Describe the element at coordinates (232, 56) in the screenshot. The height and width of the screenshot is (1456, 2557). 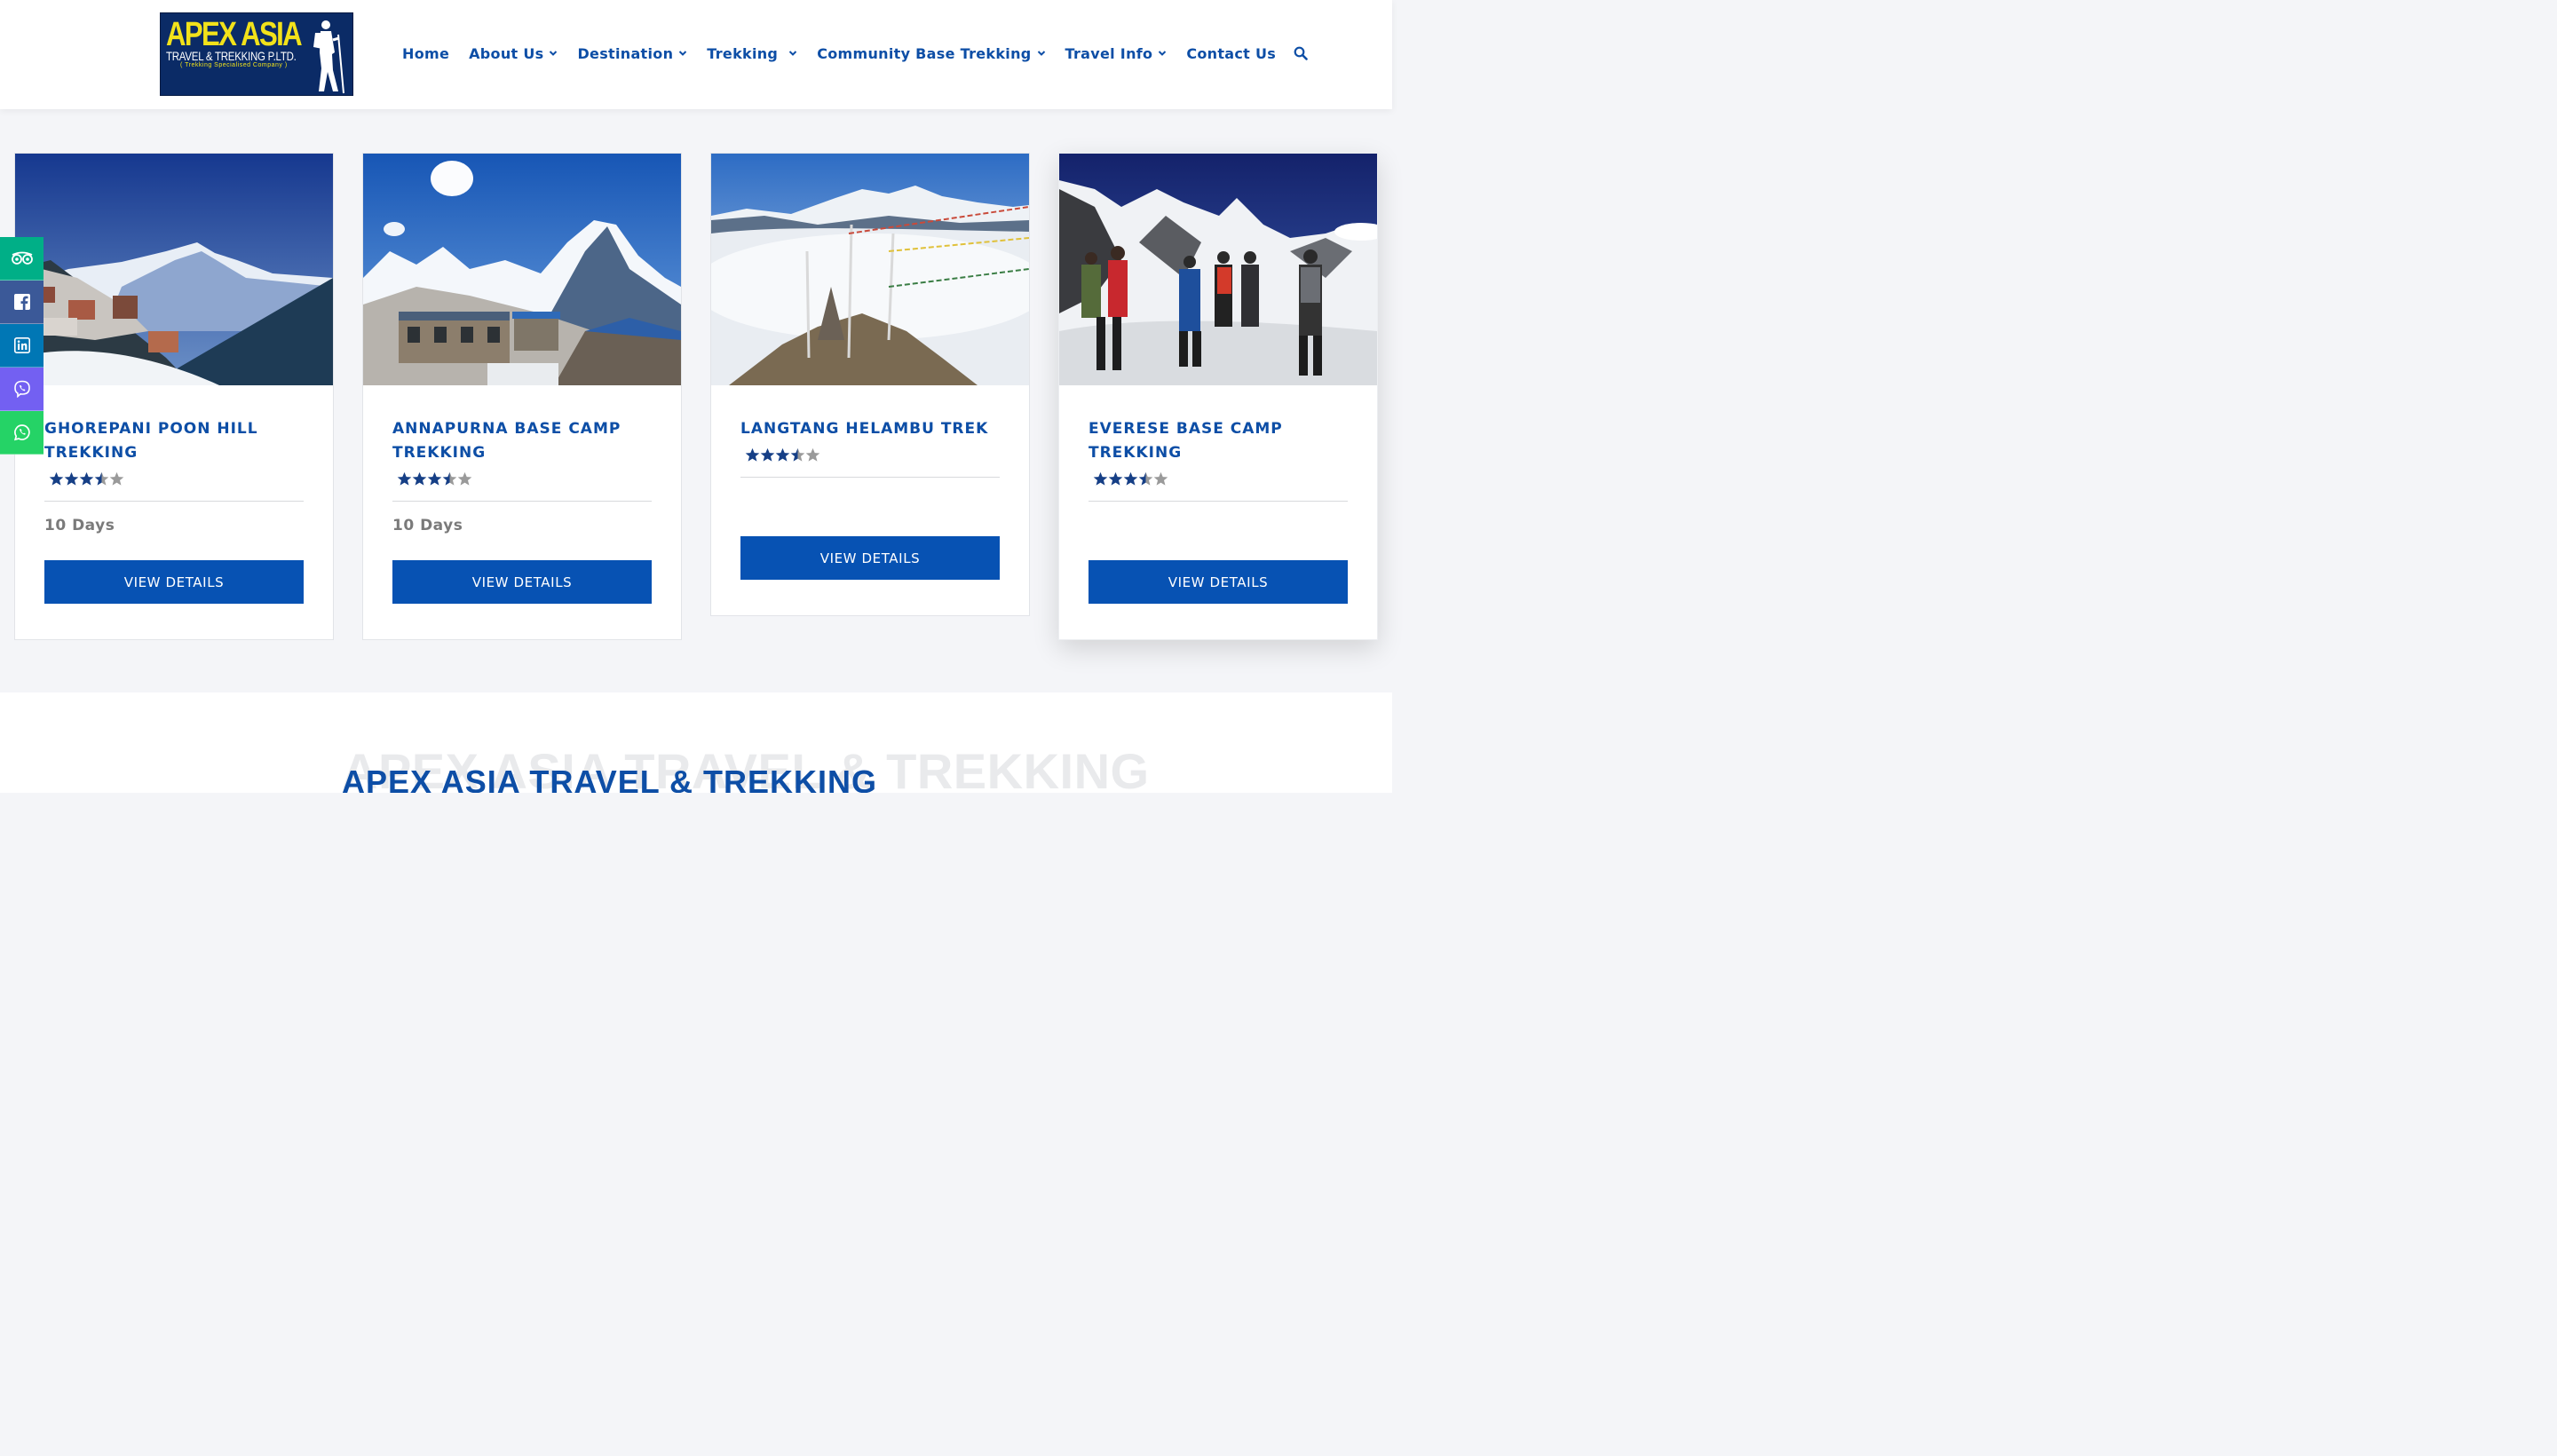
I see `logo-sub-text: TRAVEL & TREKKING P.LTD.` at that location.